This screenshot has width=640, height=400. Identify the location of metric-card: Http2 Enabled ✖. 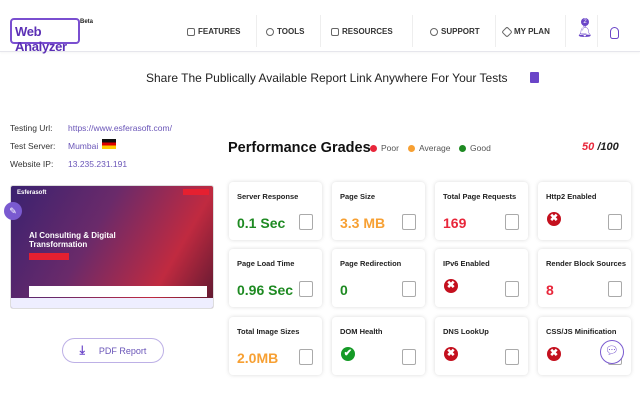
(584, 211).